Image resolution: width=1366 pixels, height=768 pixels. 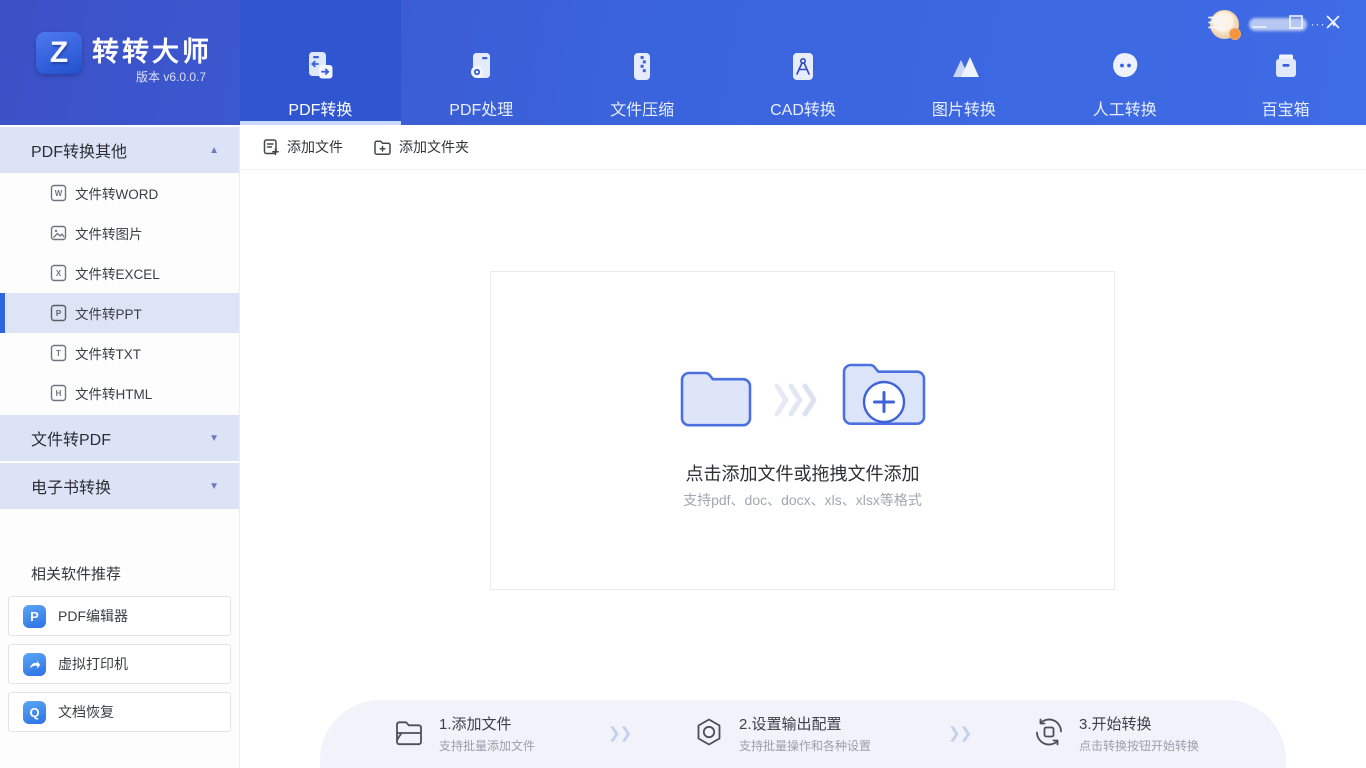 I want to click on minimize-icon, so click(x=1259, y=22).